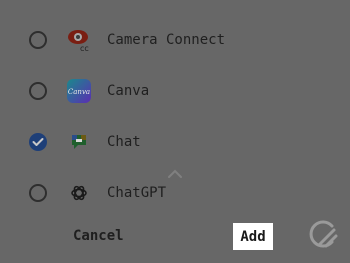  Describe the element at coordinates (137, 193) in the screenshot. I see `app-label: ChatGPT` at that location.